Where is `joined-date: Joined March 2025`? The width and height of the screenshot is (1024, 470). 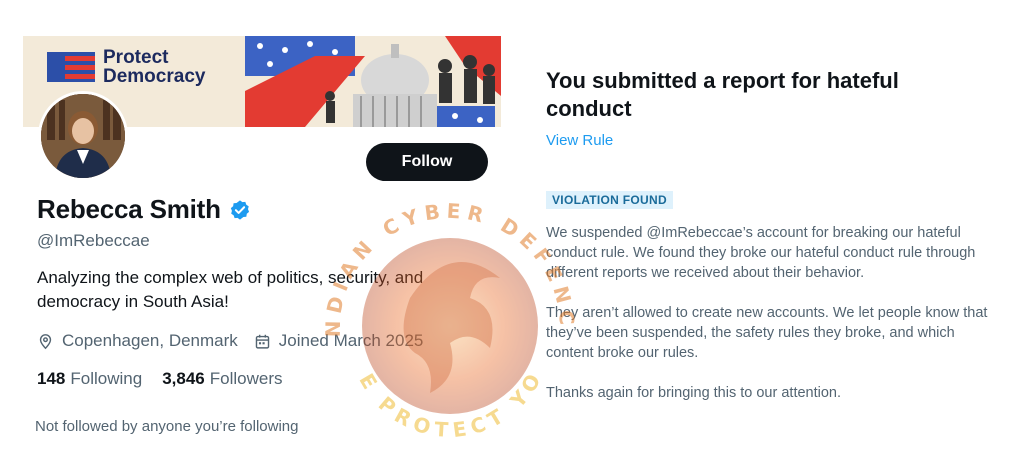
joined-date: Joined March 2025 is located at coordinates (351, 340).